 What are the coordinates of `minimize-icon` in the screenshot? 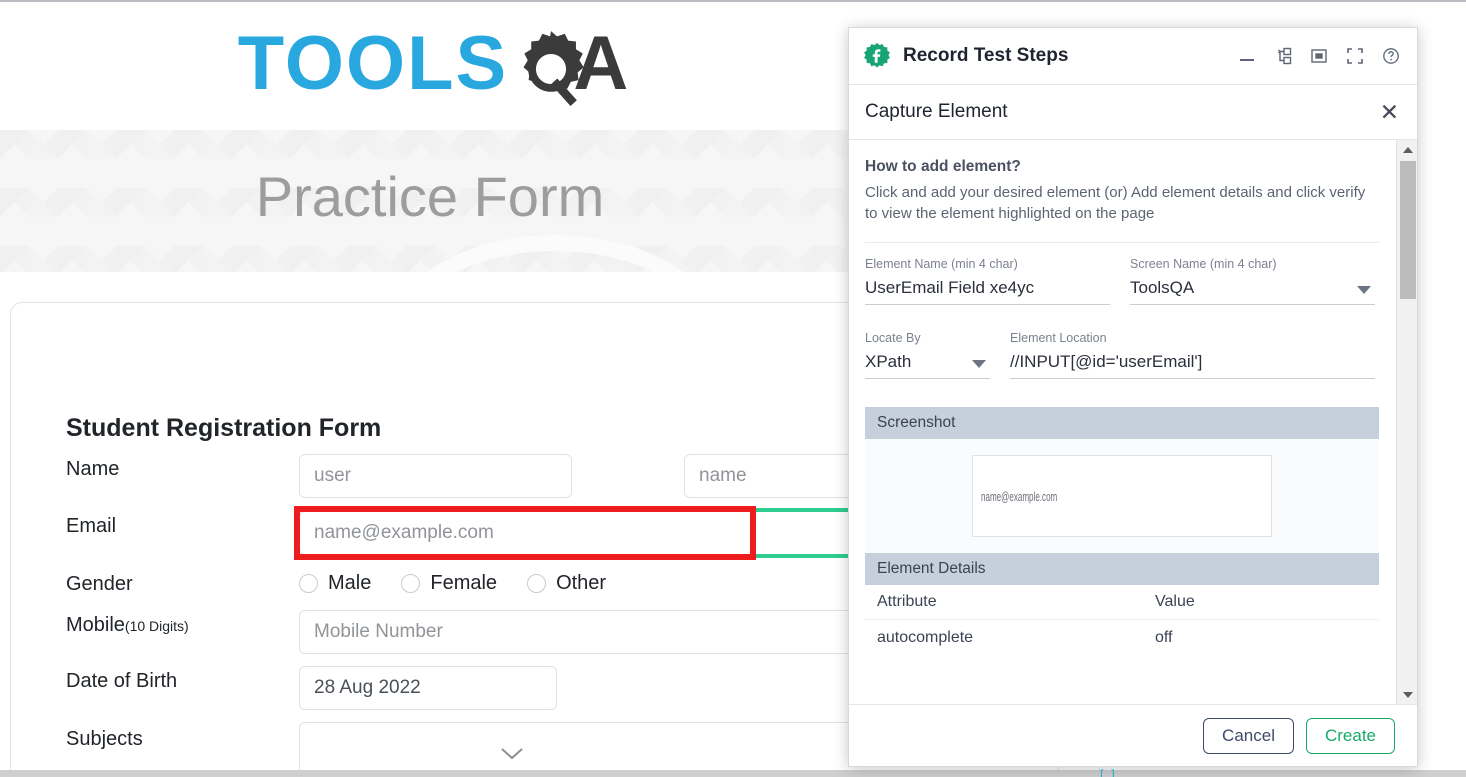 It's located at (1247, 56).